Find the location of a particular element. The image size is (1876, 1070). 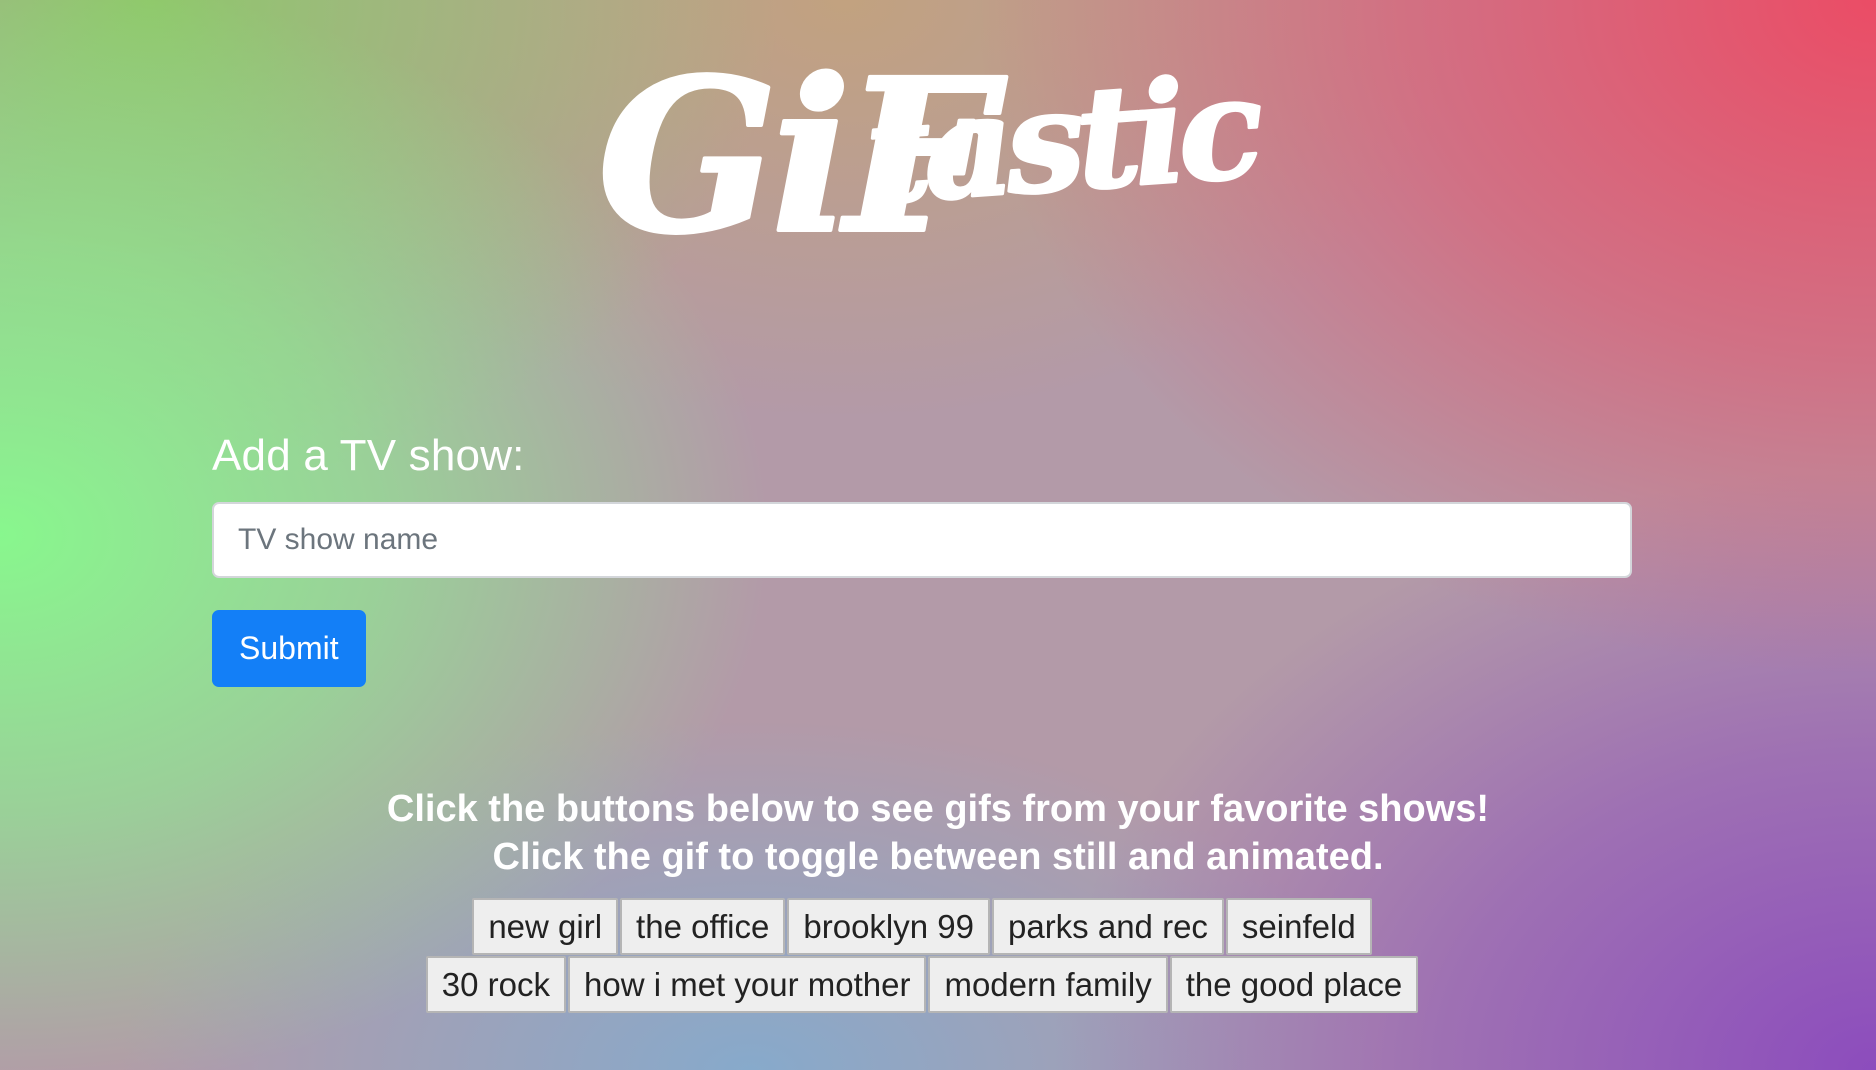

giftastic-logo: GiF tastic is located at coordinates (932, 156).